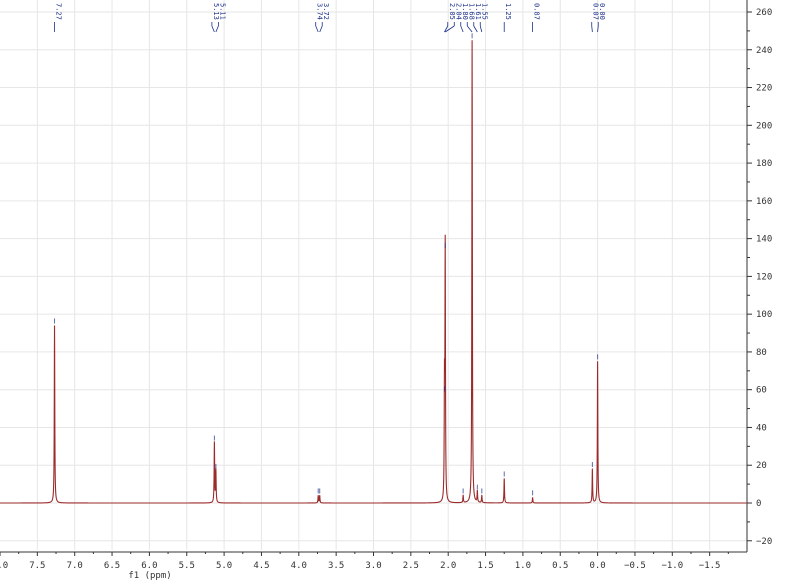 The height and width of the screenshot is (581, 800). I want to click on x-tick-label: 0.0, so click(597, 566).